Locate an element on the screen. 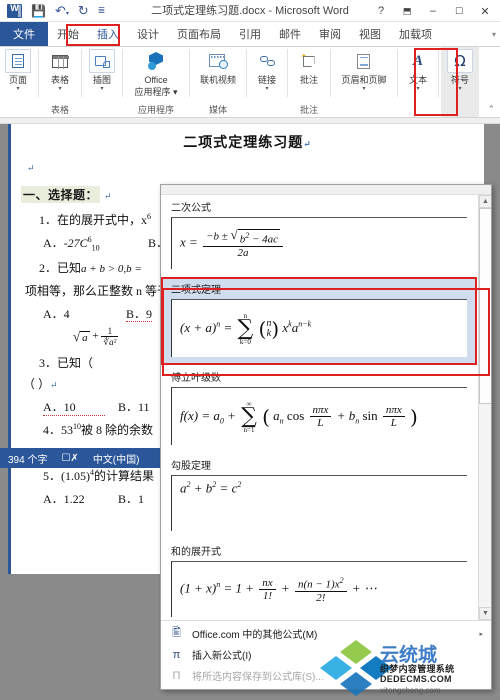  document-heading: 二项式定理练习题↵ is located at coordinates (247, 143).